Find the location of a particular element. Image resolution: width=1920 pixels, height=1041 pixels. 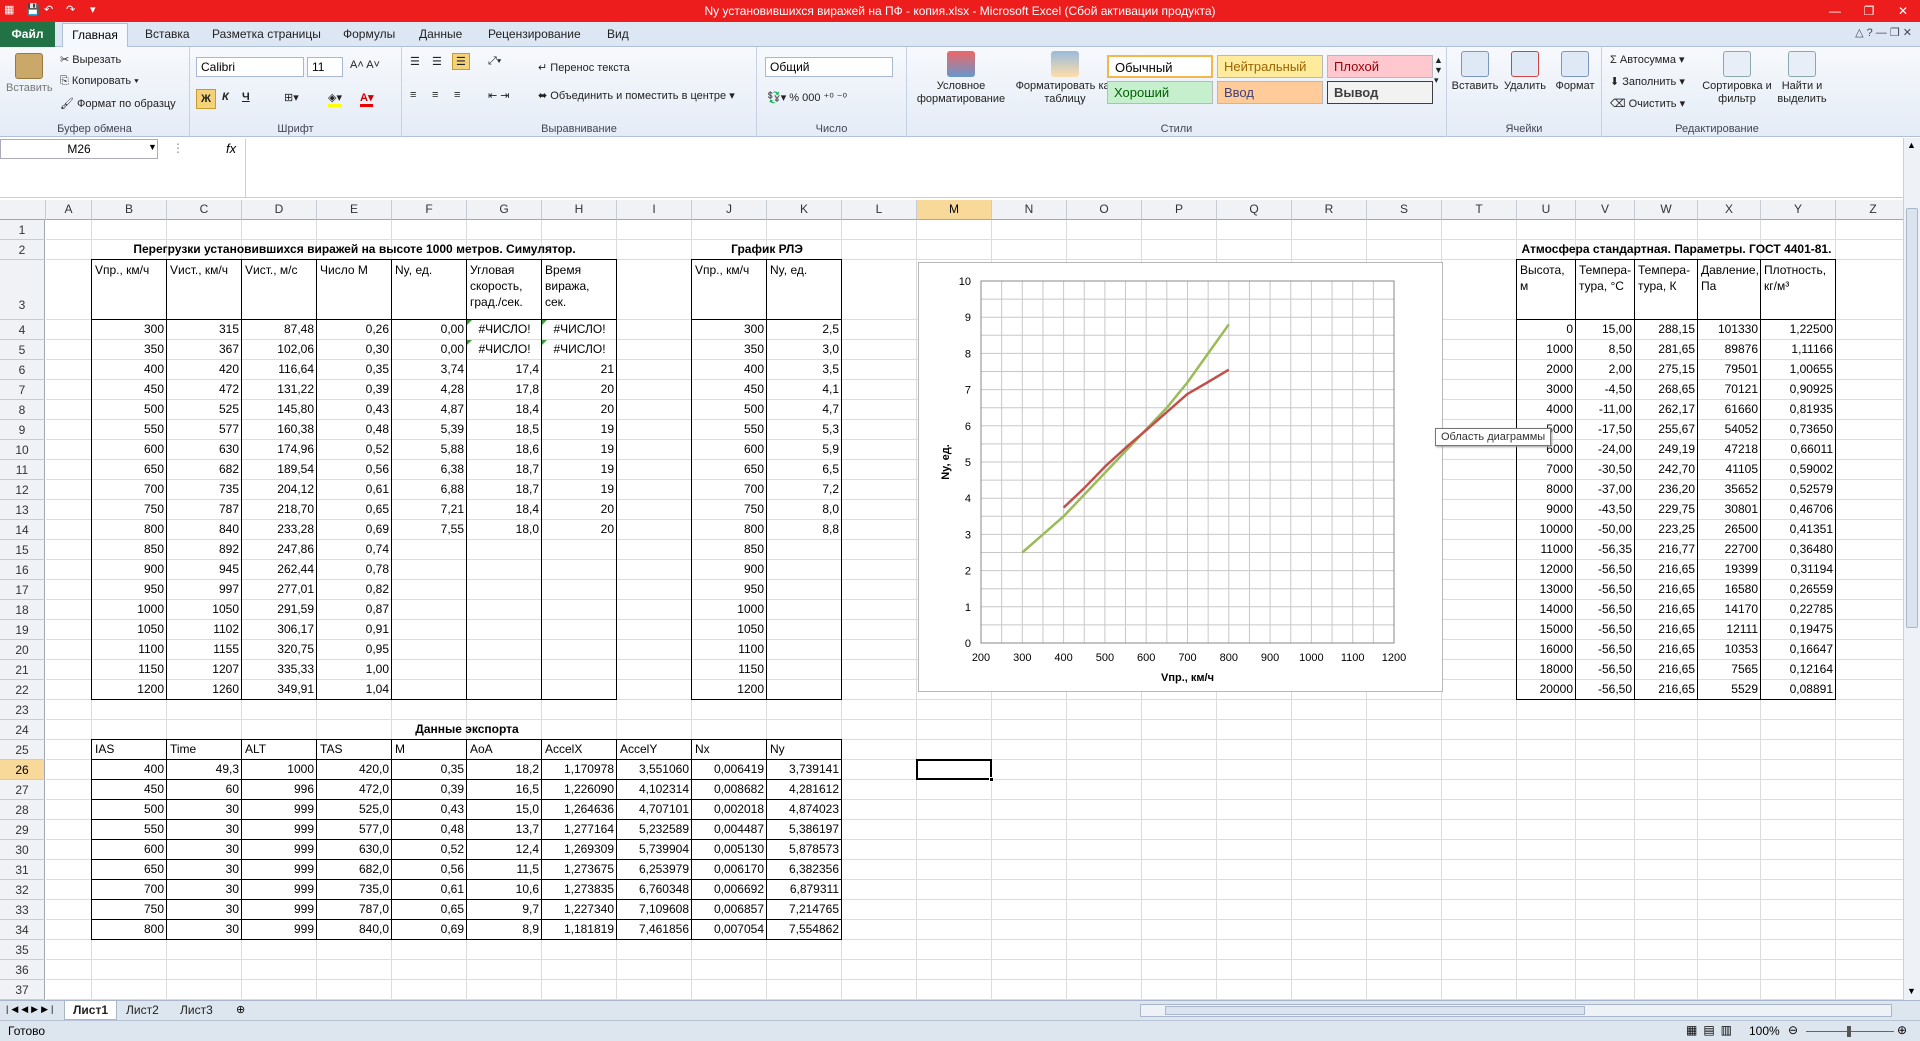

row-header: 27 is located at coordinates (22, 790).